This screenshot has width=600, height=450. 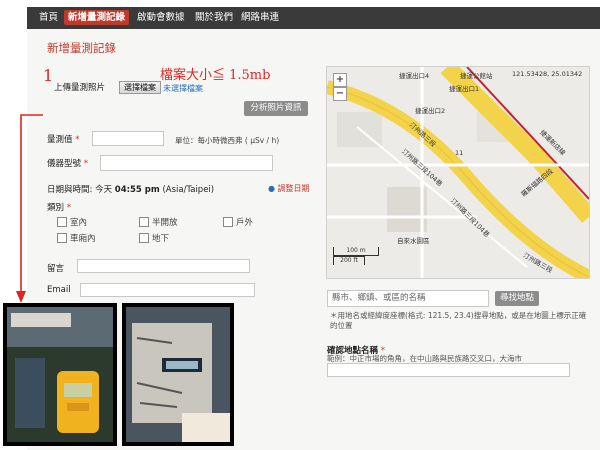 I want to click on find-location-button: 尋找地點, so click(x=517, y=298).